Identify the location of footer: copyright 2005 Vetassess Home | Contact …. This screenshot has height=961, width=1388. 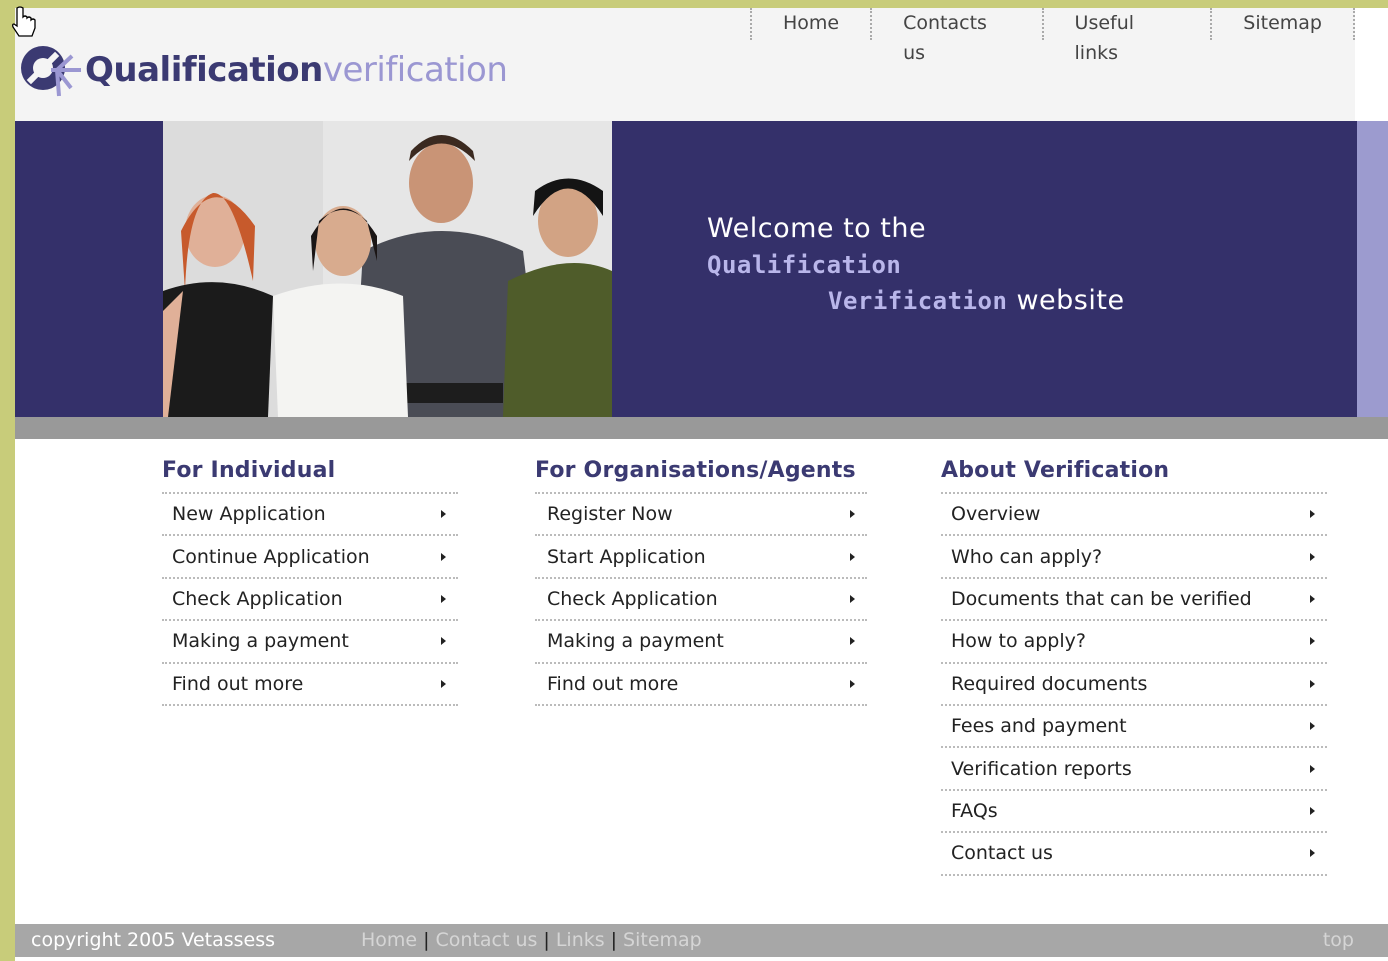
(701, 940).